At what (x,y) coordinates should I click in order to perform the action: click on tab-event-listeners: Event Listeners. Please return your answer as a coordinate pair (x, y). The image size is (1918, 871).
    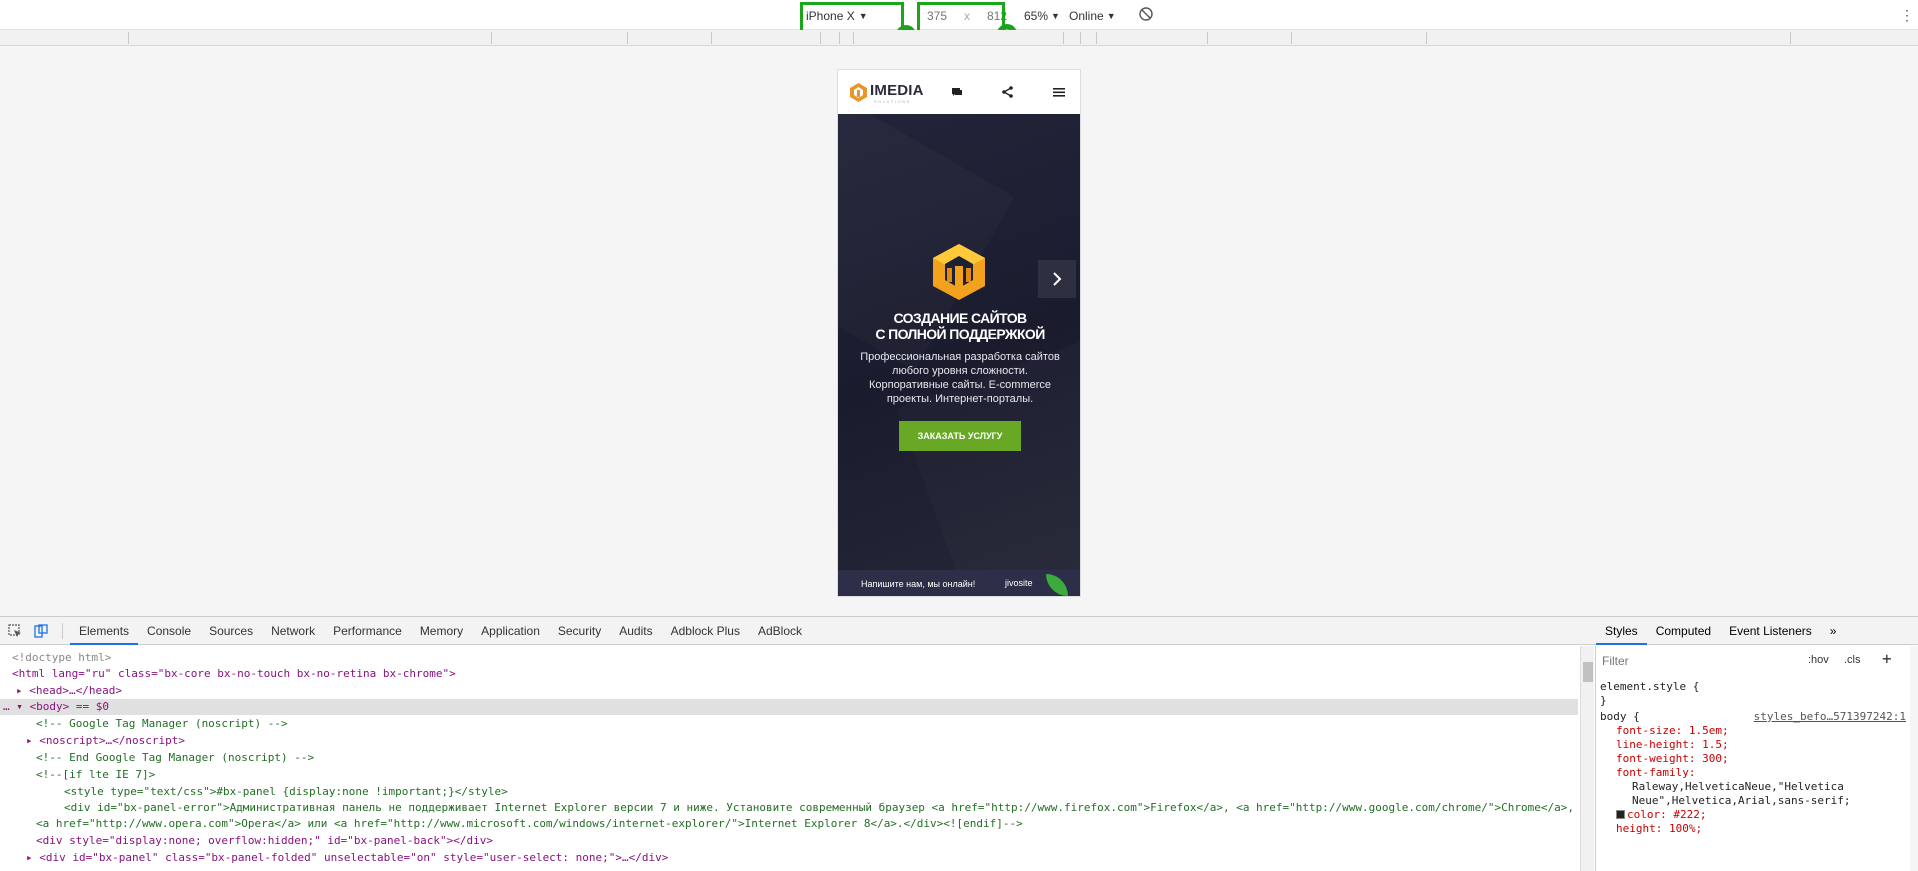
    Looking at the image, I should click on (1770, 631).